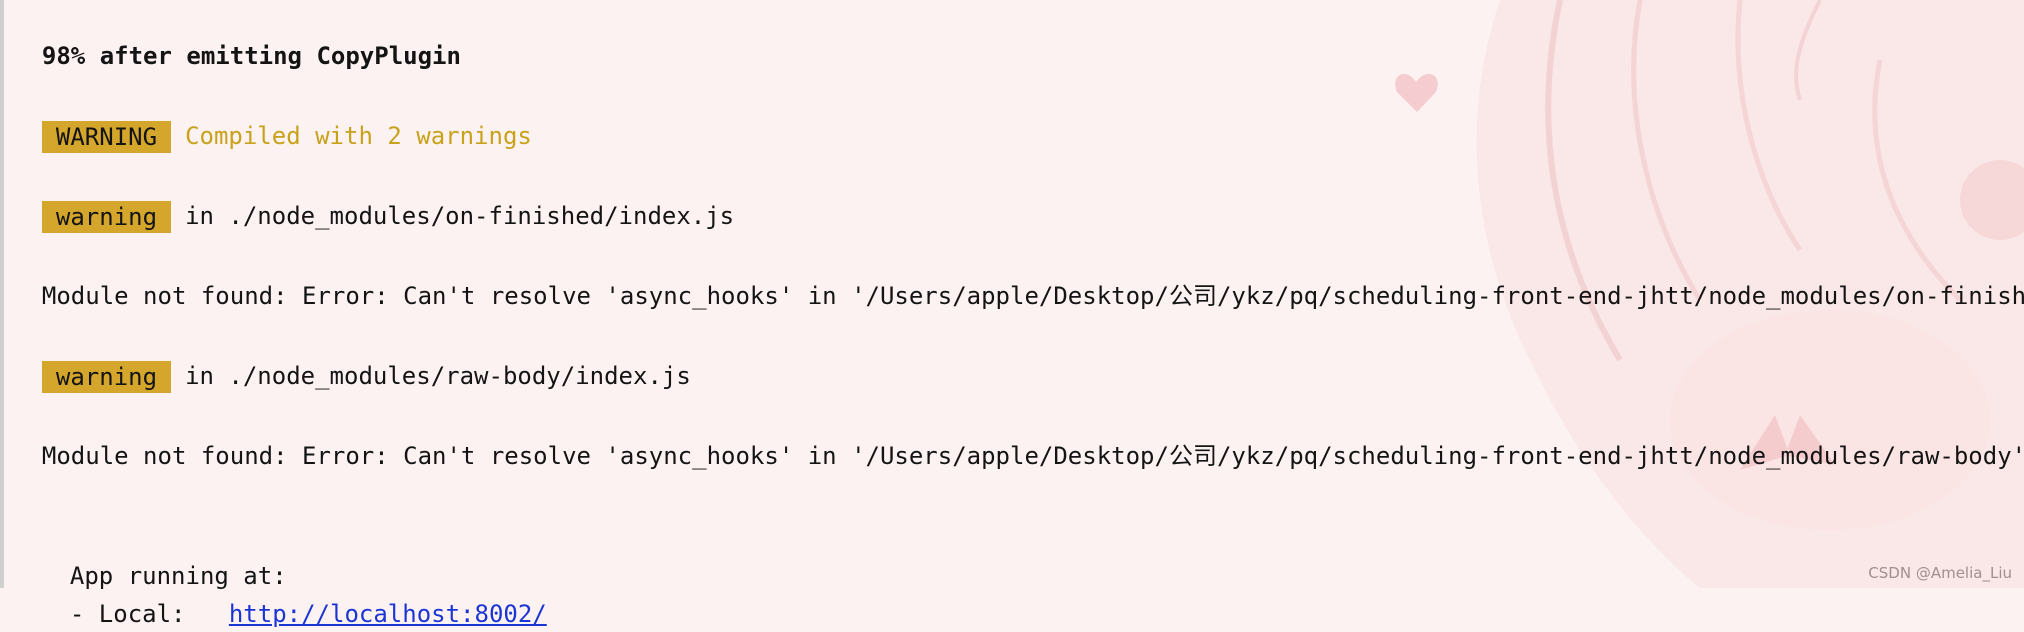 This screenshot has height=632, width=2024. Describe the element at coordinates (127, 614) in the screenshot. I see `local-label: - Local:` at that location.